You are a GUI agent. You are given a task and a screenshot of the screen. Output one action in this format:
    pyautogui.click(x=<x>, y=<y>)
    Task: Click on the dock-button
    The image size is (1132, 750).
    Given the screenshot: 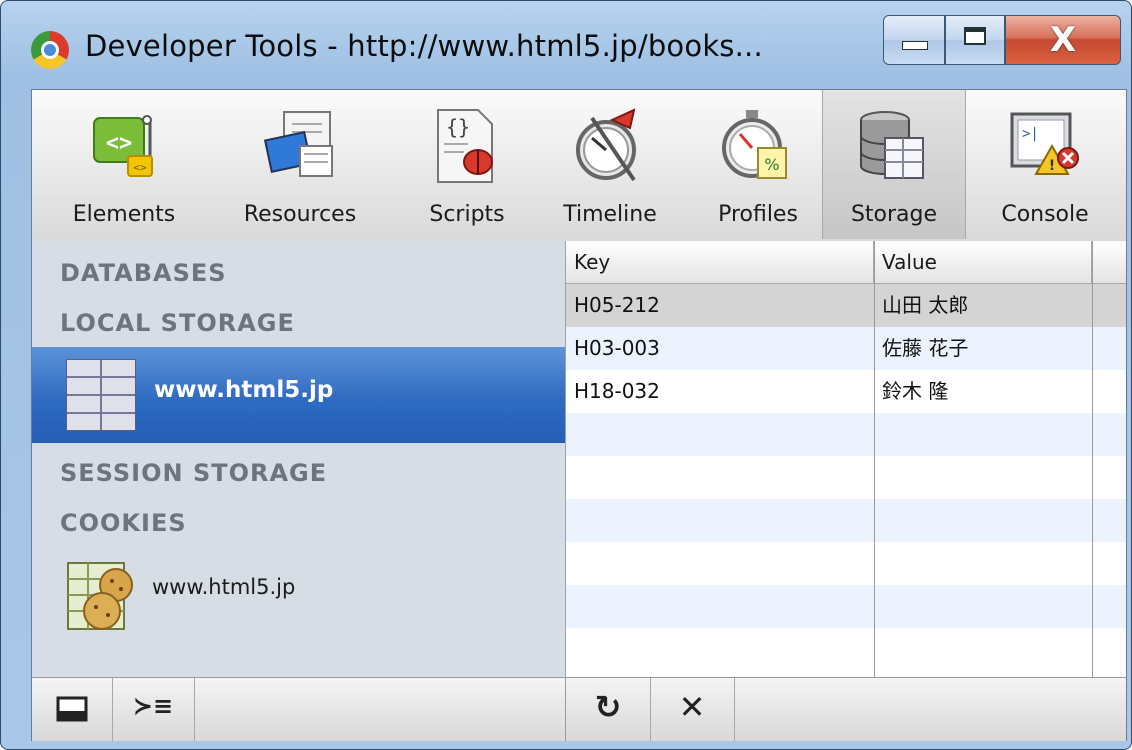 What is the action you would take?
    pyautogui.click(x=72, y=709)
    